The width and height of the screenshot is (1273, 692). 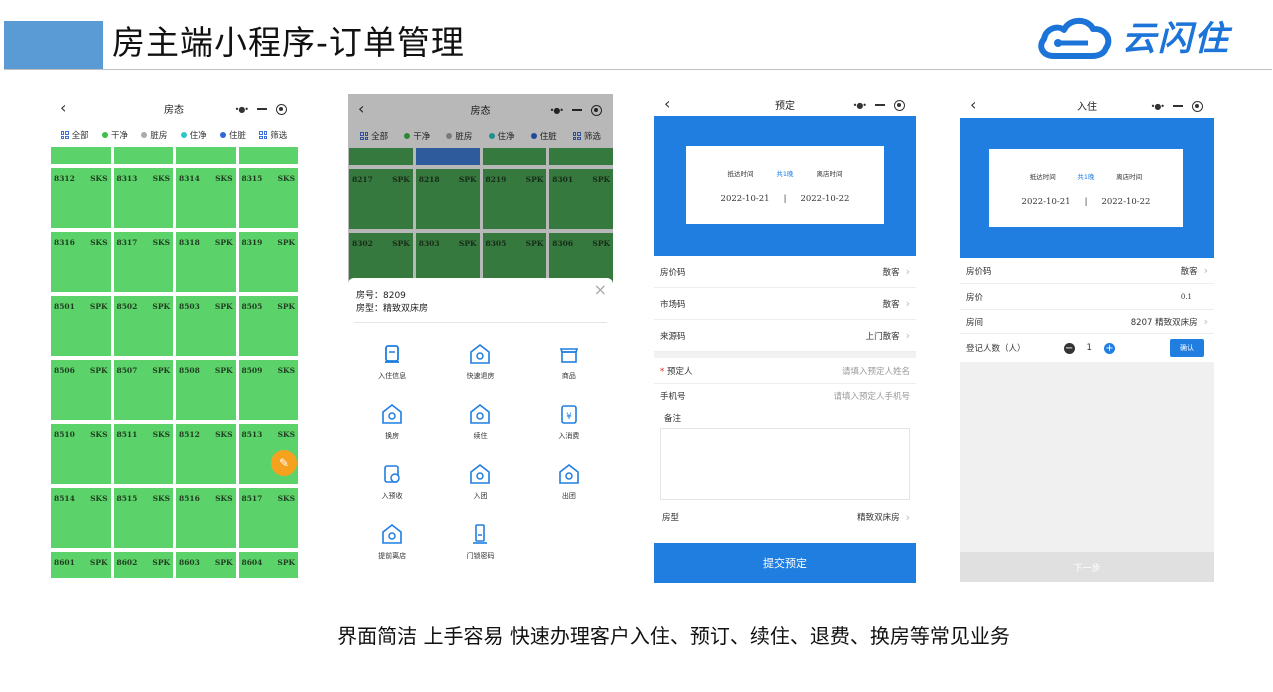 I want to click on next-step-button: 下一步, so click(x=1087, y=567).